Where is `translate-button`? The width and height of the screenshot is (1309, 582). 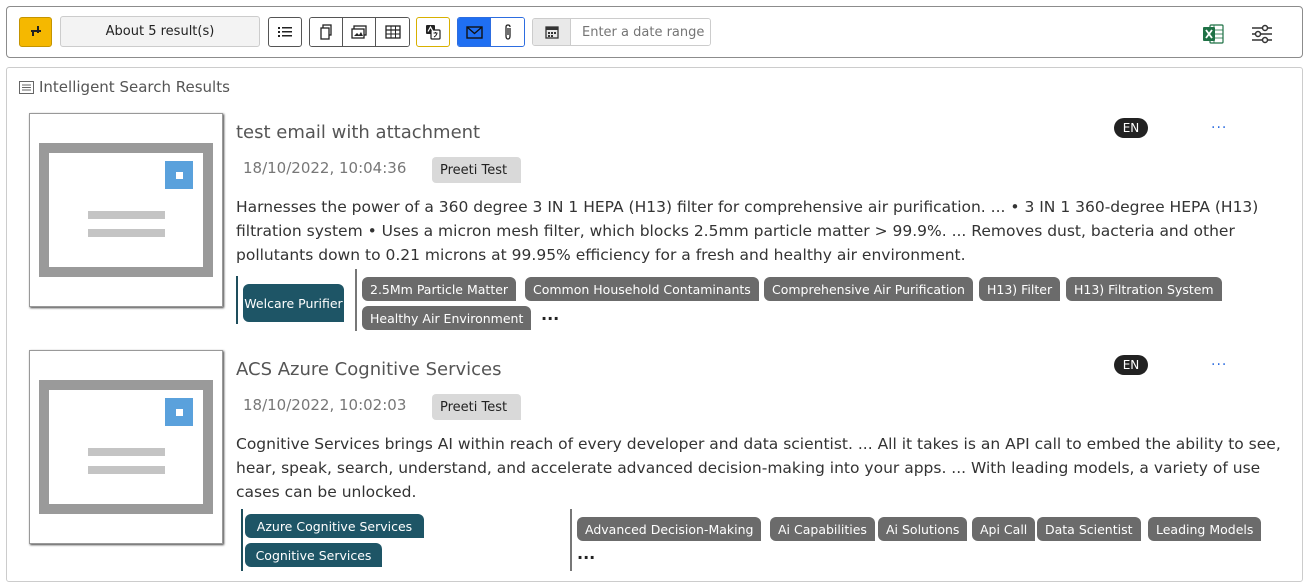 translate-button is located at coordinates (433, 32).